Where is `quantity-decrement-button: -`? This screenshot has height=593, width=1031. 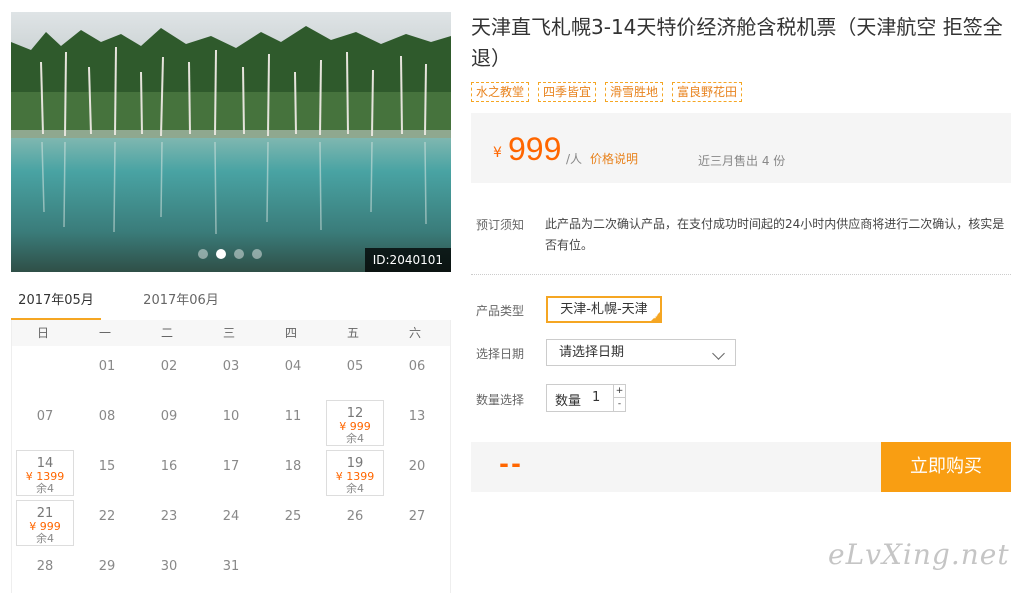
quantity-decrement-button: - is located at coordinates (619, 404).